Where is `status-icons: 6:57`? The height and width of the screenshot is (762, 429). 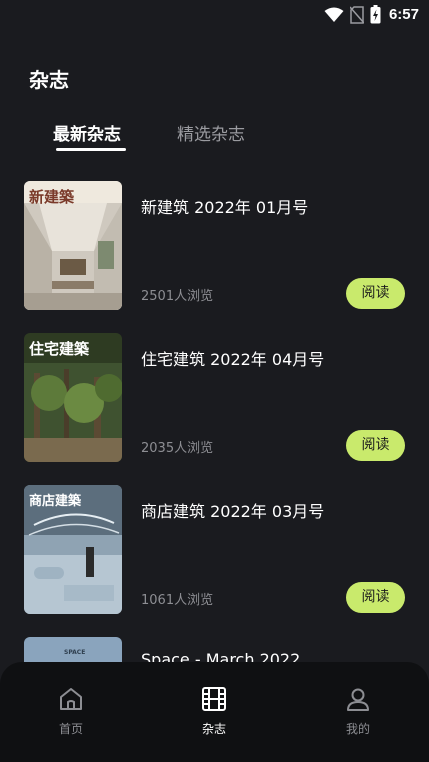 status-icons: 6:57 is located at coordinates (371, 14).